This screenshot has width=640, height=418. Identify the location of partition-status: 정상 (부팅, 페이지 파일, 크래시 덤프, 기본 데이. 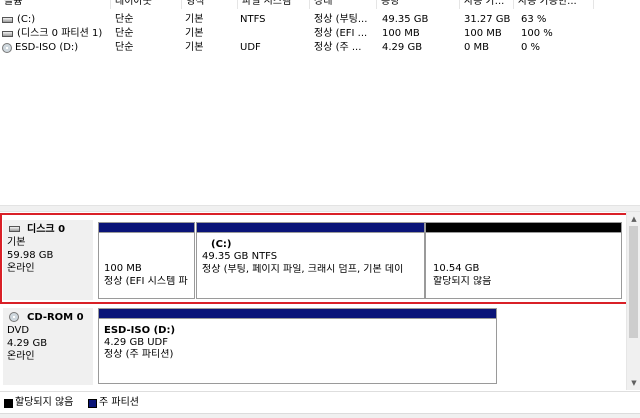
(303, 269).